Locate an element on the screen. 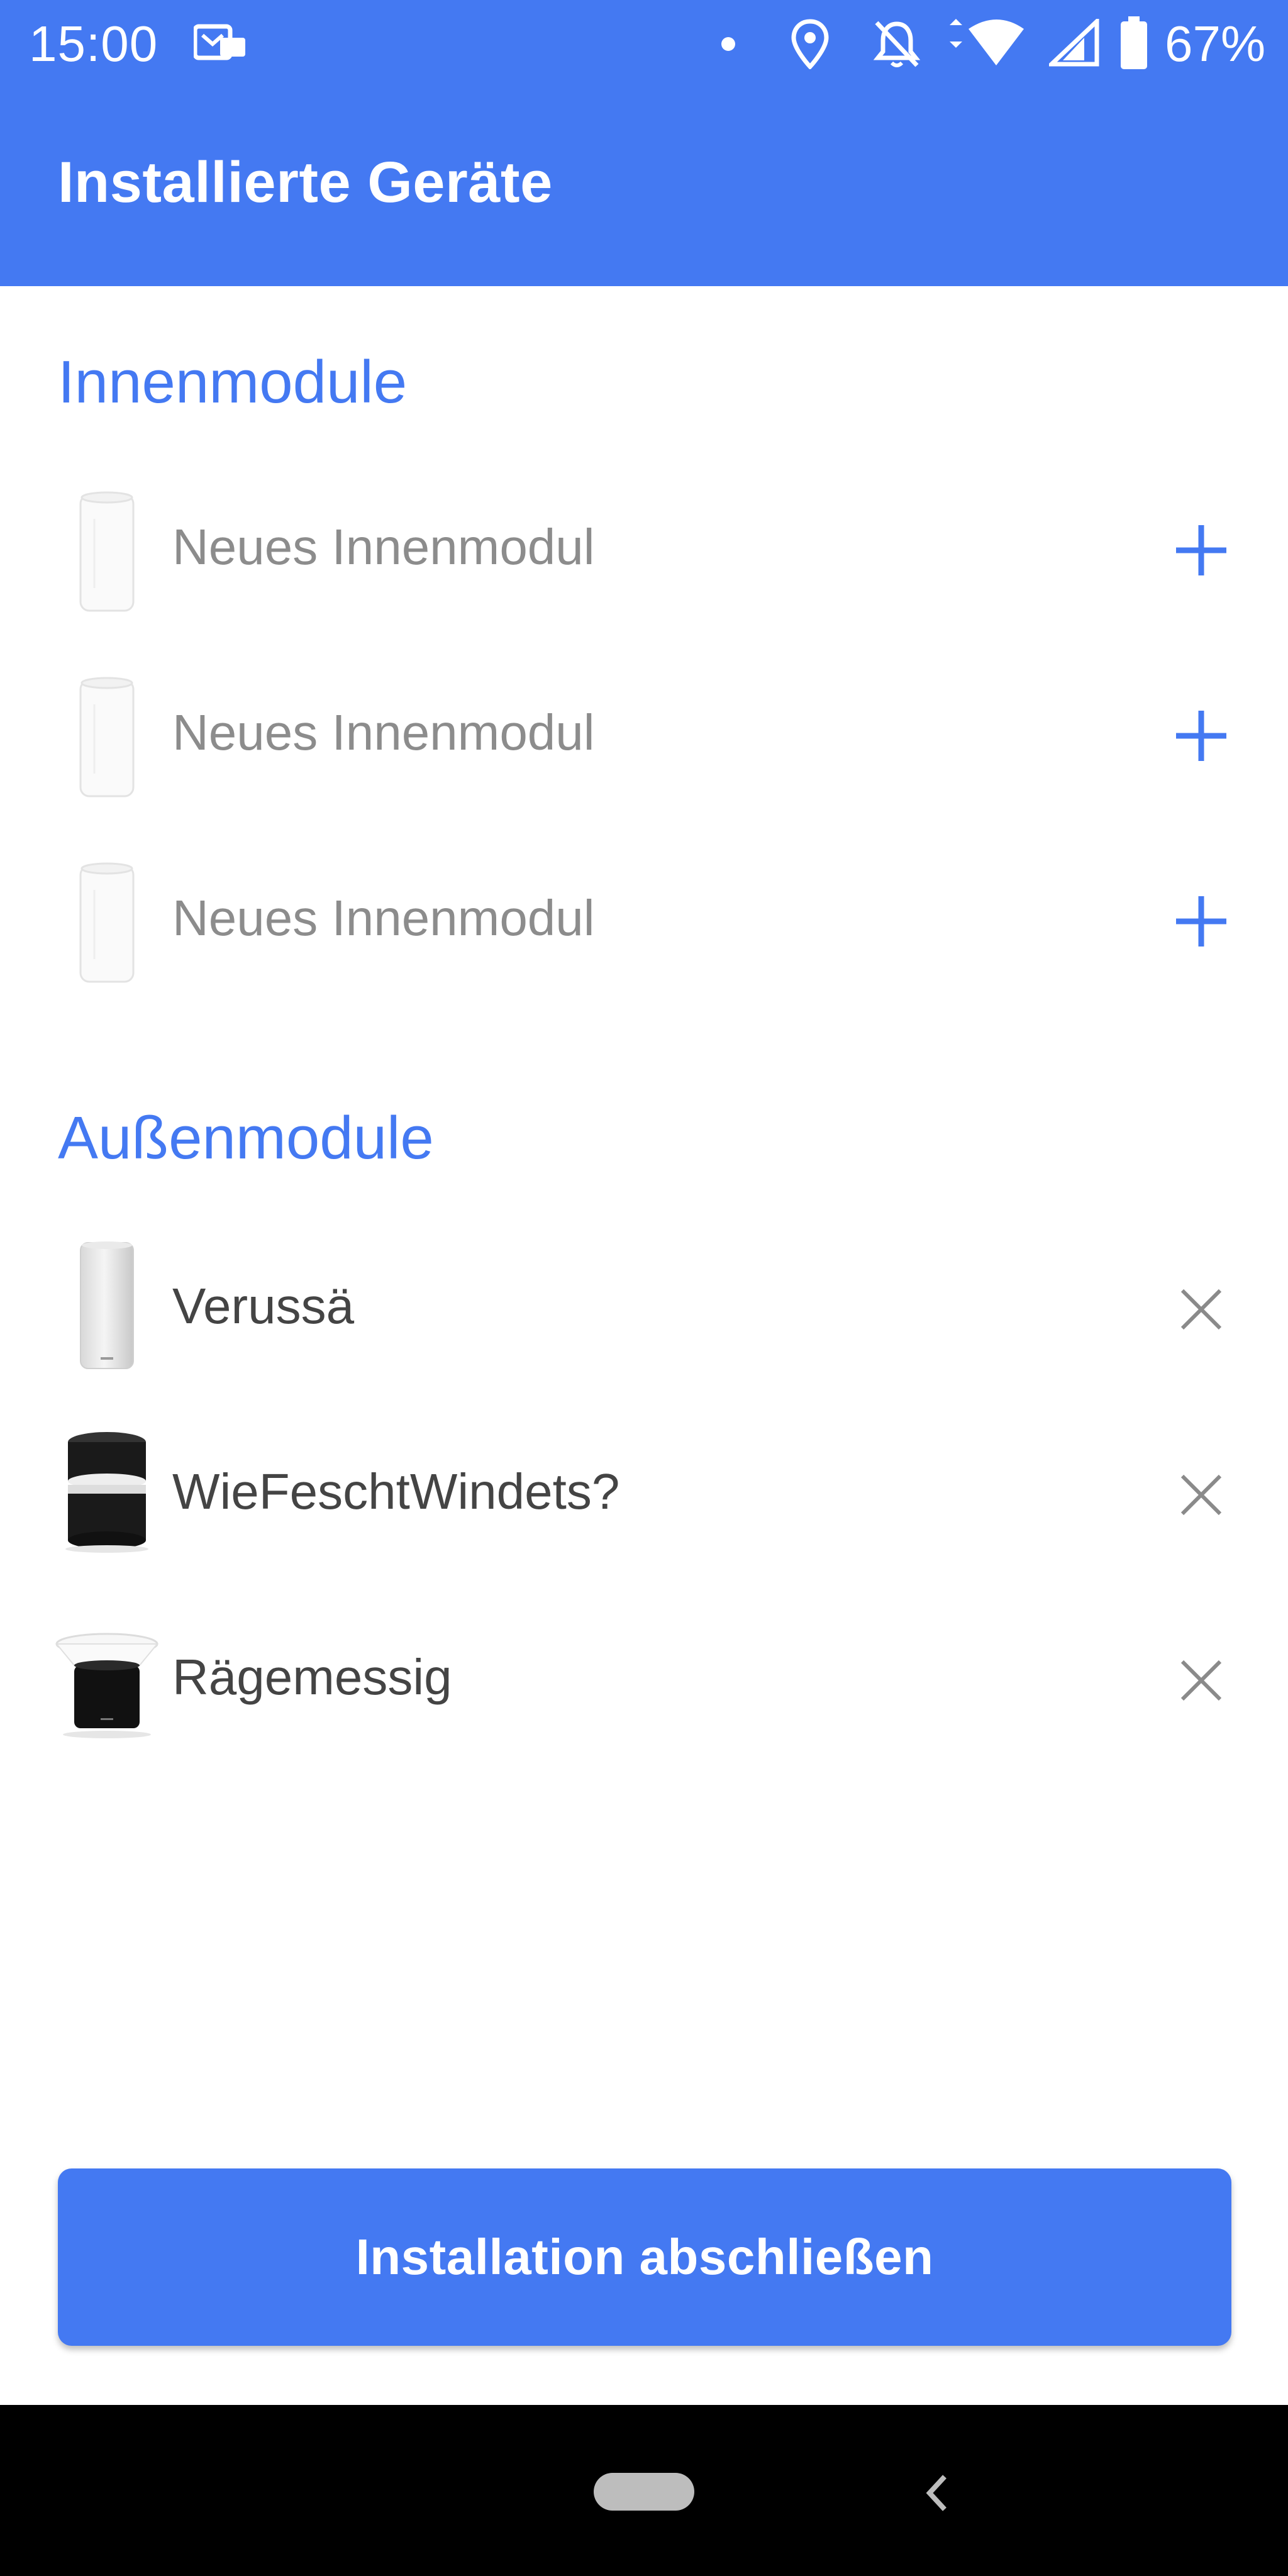  status-bar: 15:00 67% is located at coordinates (644, 44).